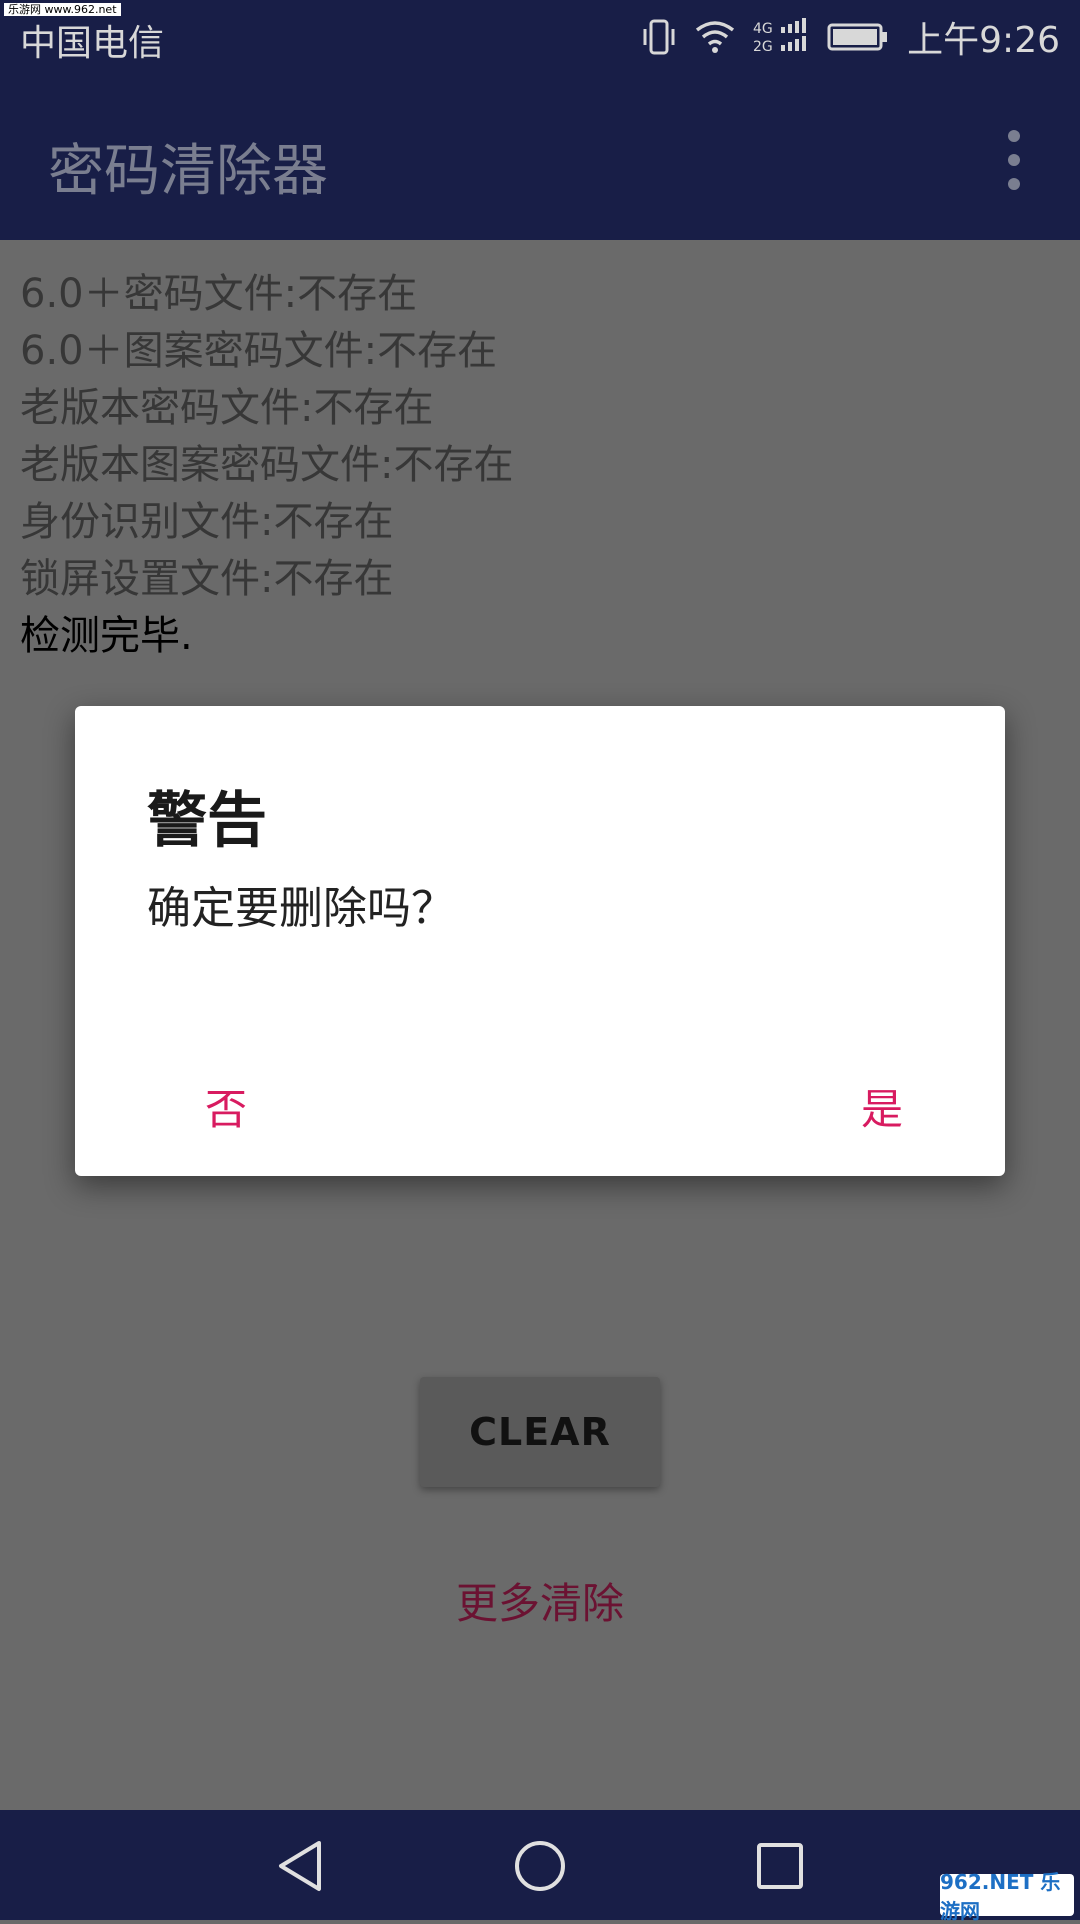  What do you see at coordinates (188, 171) in the screenshot?
I see `app-title: 密码清除器` at bounding box center [188, 171].